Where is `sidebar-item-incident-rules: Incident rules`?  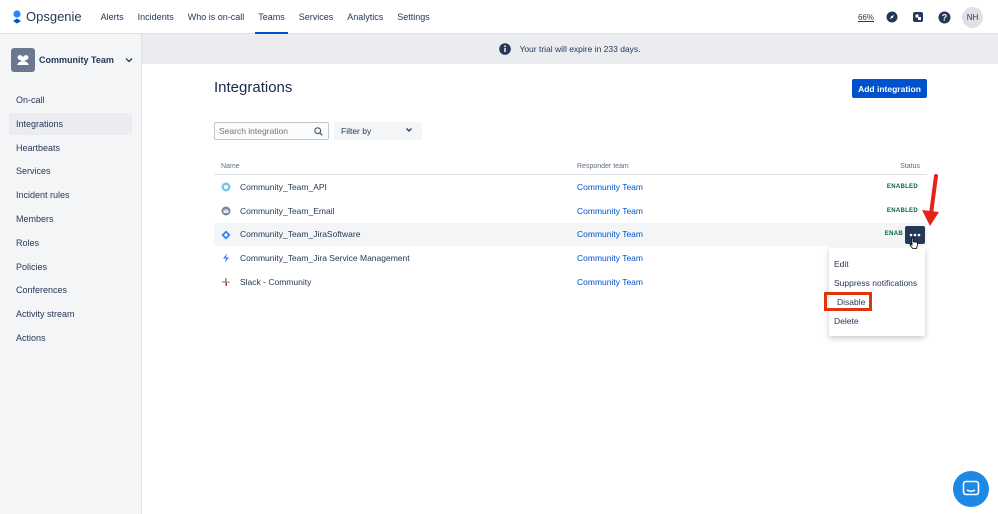 sidebar-item-incident-rules: Incident rules is located at coordinates (70, 195).